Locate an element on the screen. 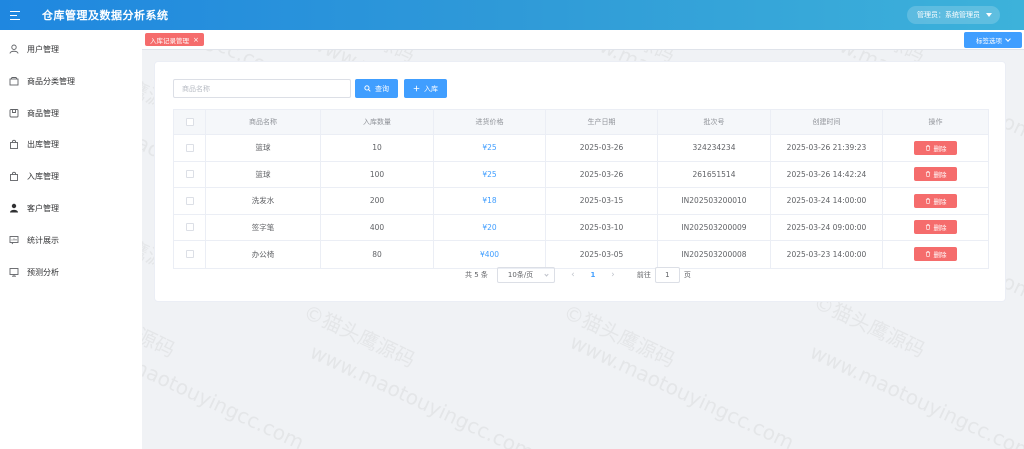 Image resolution: width=1024 pixels, height=449 pixels. cell-name: 洗发水 is located at coordinates (263, 201).